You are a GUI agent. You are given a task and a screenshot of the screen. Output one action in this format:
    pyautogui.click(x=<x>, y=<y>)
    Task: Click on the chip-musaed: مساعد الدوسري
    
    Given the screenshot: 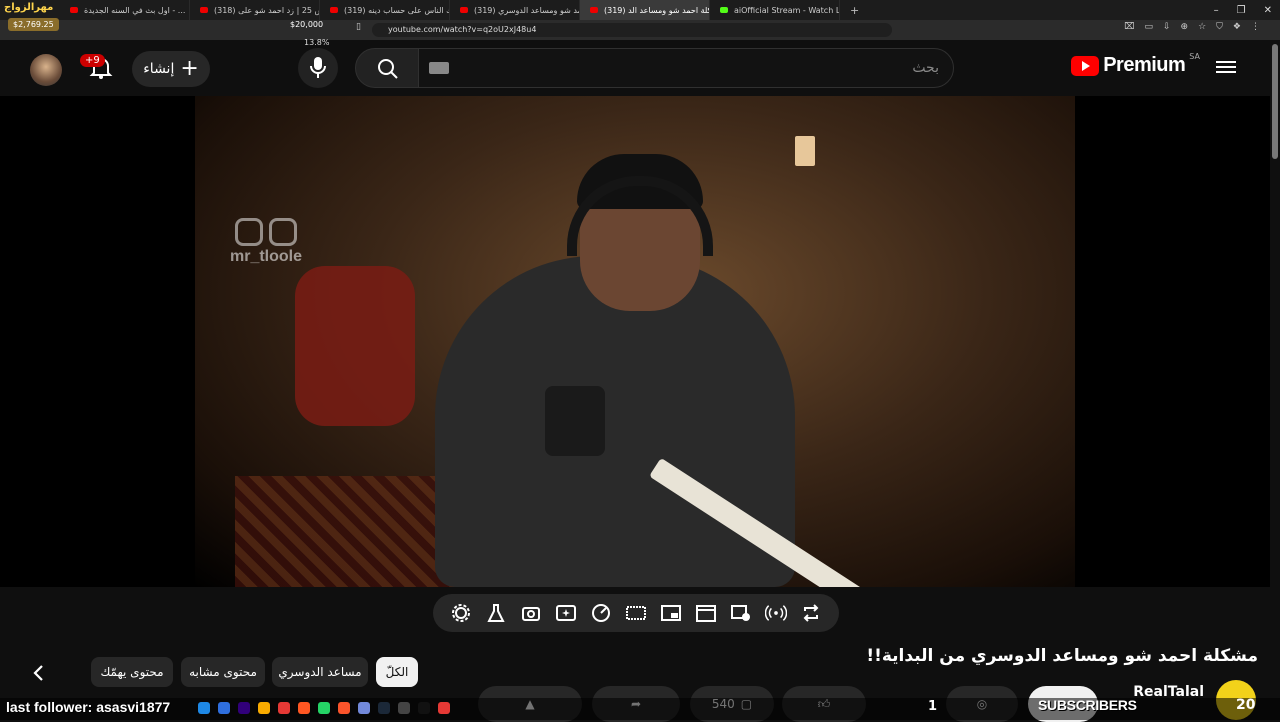 What is the action you would take?
    pyautogui.click(x=320, y=672)
    